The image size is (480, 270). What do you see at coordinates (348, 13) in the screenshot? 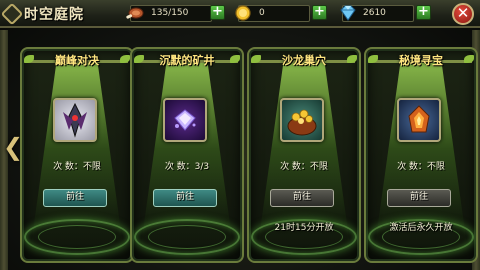
I see `diamond-icon` at bounding box center [348, 13].